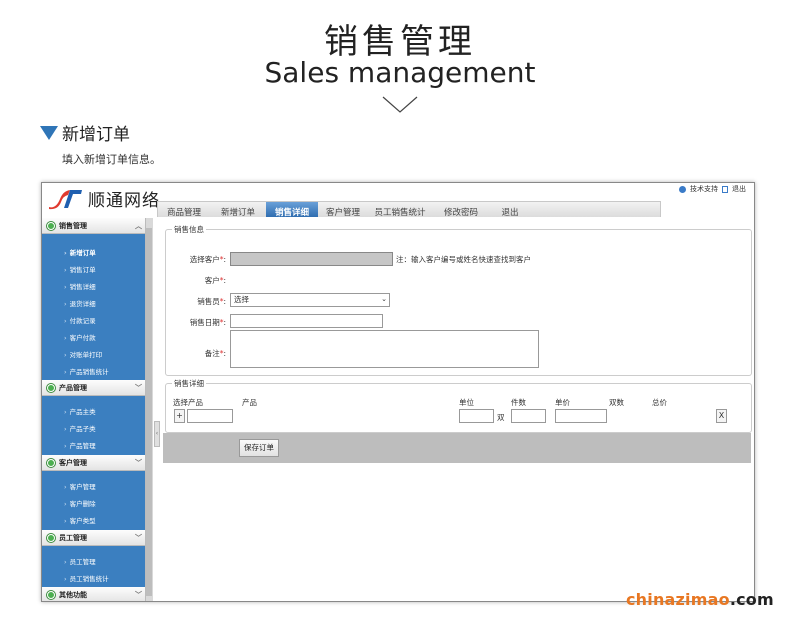  Describe the element at coordinates (124, 201) in the screenshot. I see `logo-text: 顺通网络` at that location.